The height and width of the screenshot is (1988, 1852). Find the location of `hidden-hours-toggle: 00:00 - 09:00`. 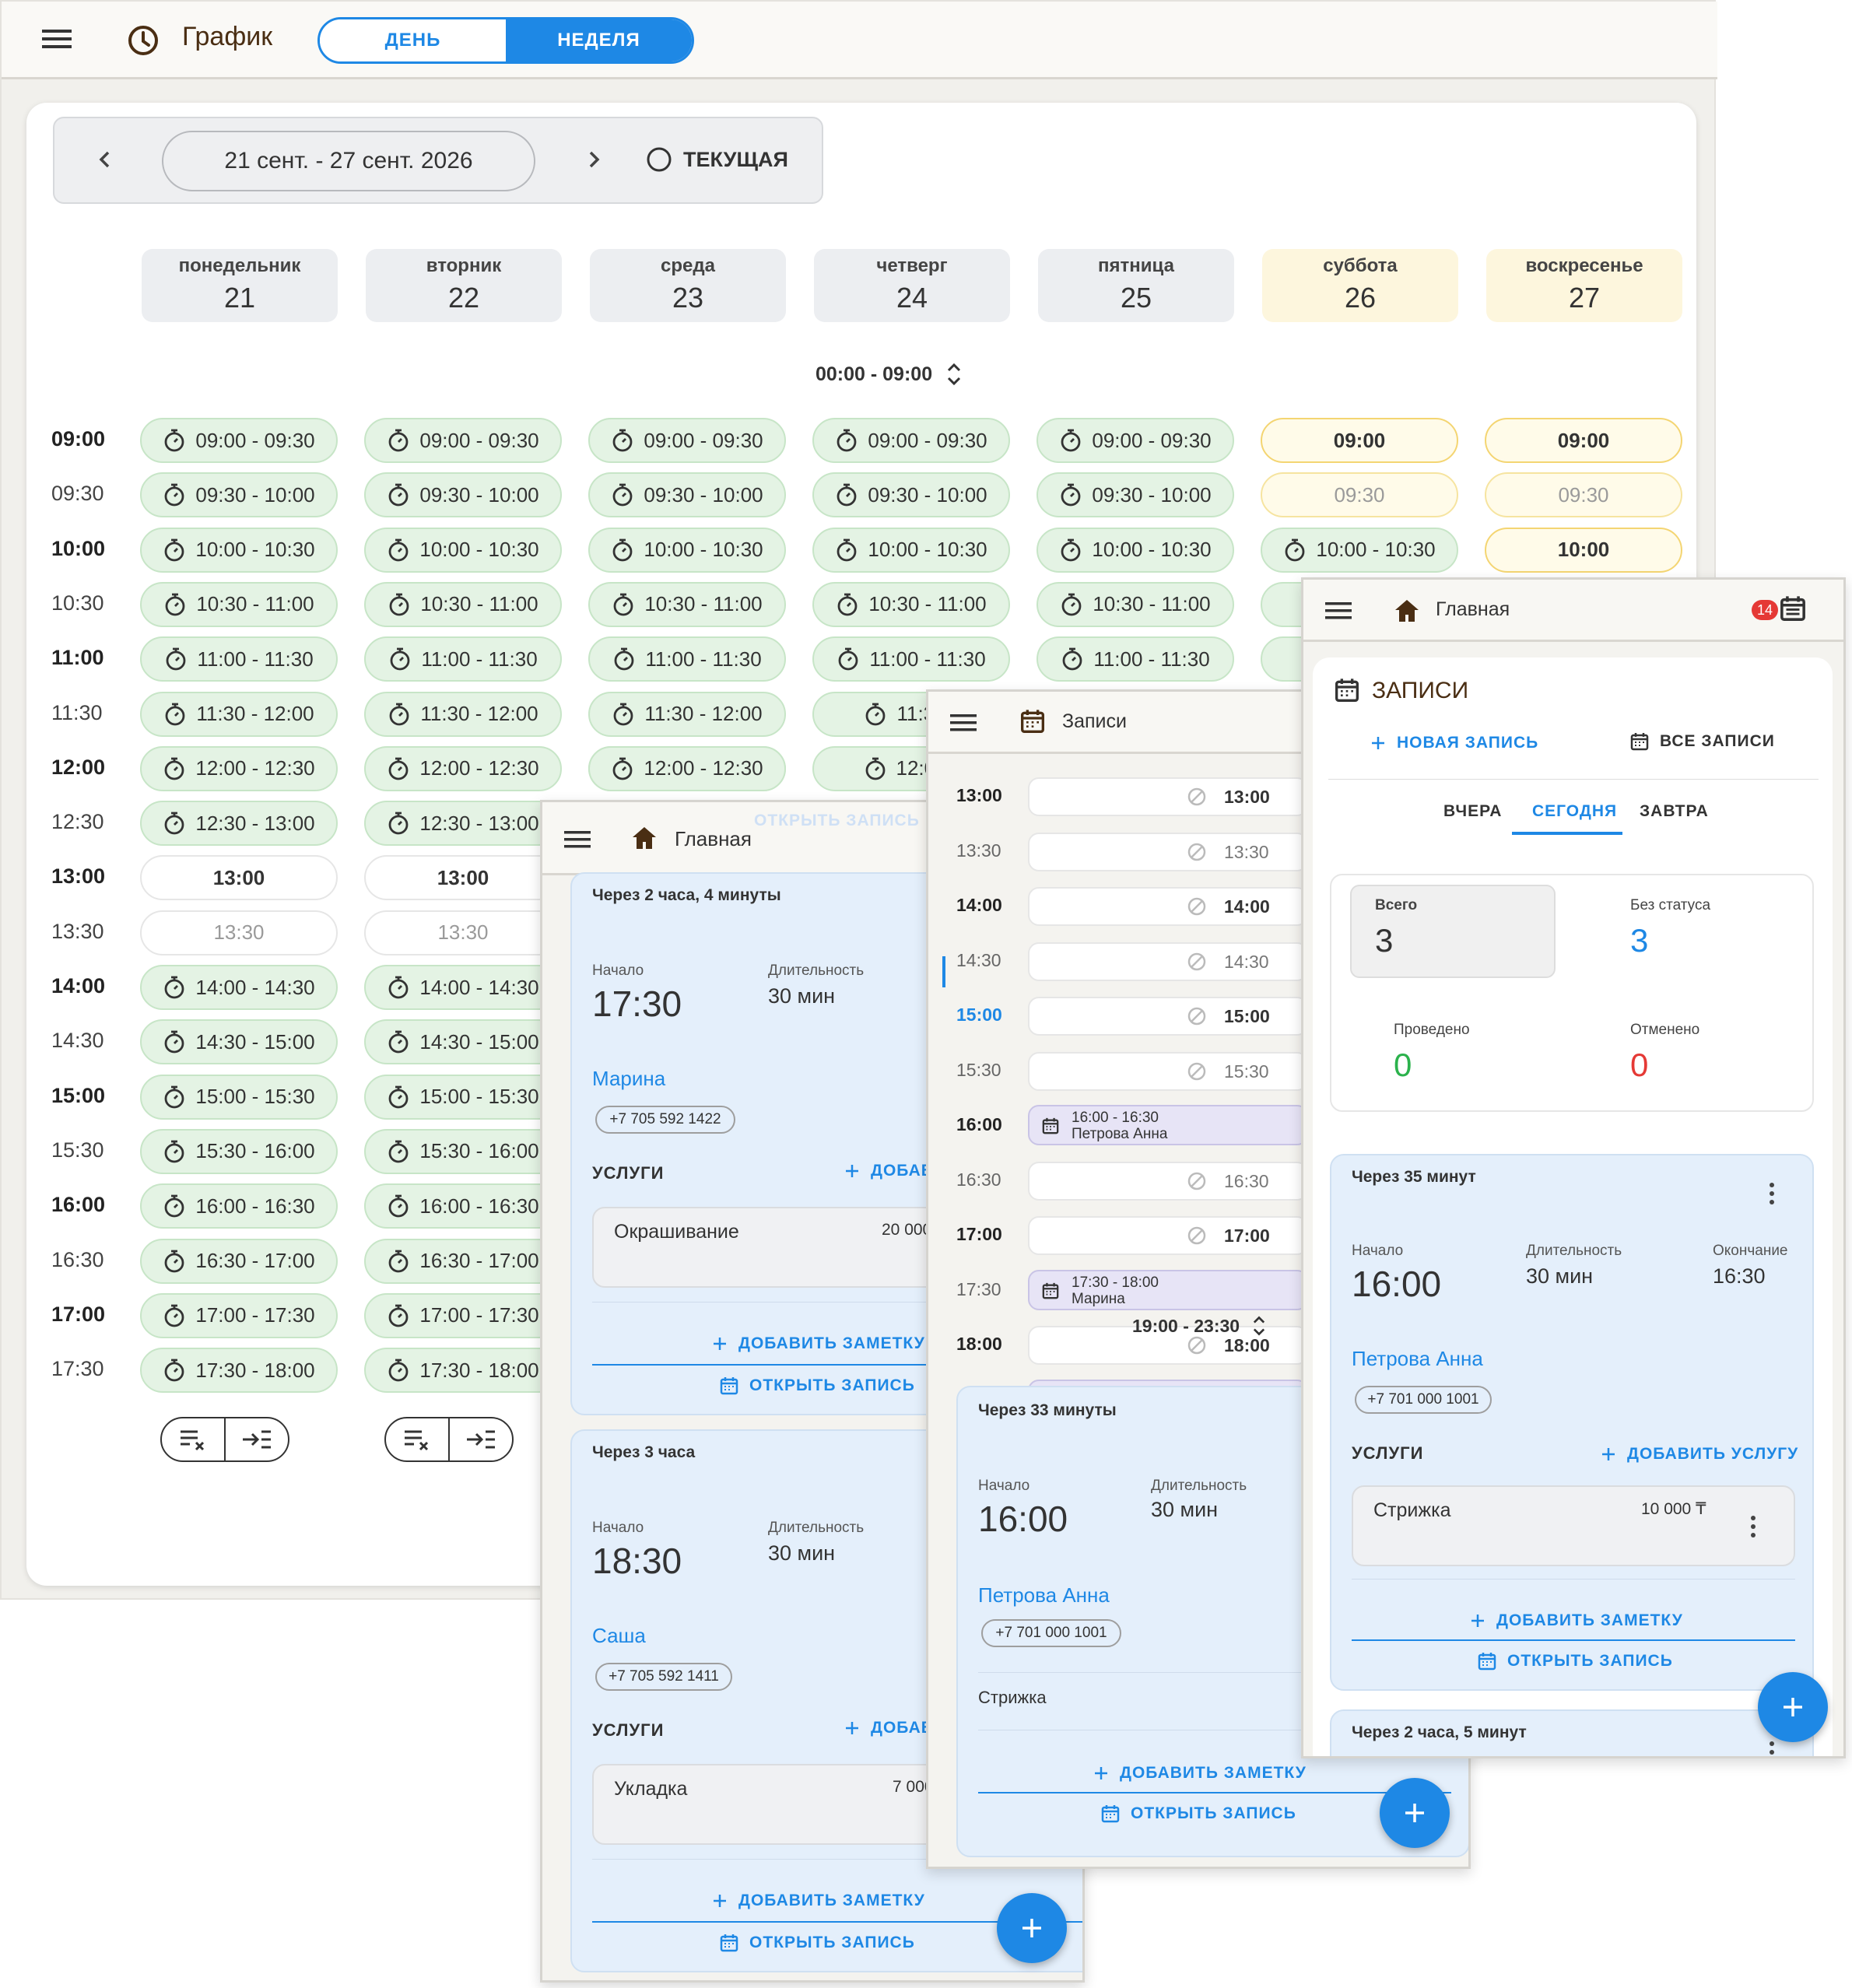

hidden-hours-toggle: 00:00 - 09:00 is located at coordinates (889, 374).